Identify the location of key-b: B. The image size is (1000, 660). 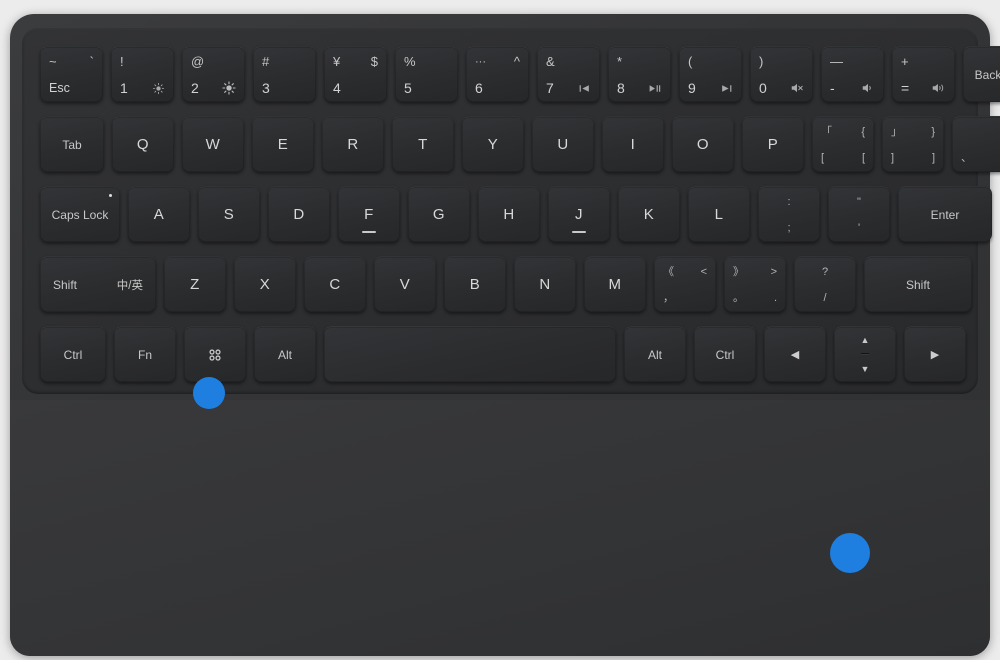
(475, 284).